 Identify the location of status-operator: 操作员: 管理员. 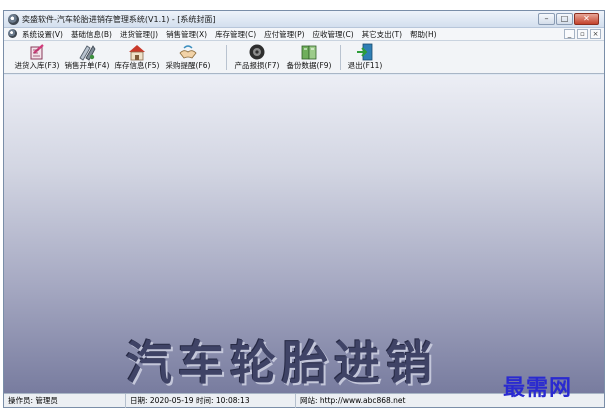
(65, 401).